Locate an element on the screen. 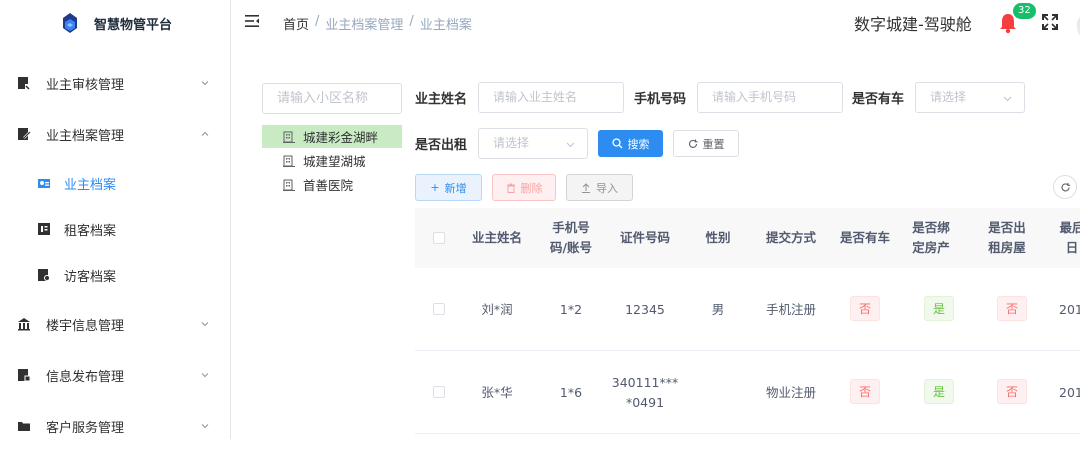 This screenshot has width=1080, height=449. logo-icon is located at coordinates (70, 23).